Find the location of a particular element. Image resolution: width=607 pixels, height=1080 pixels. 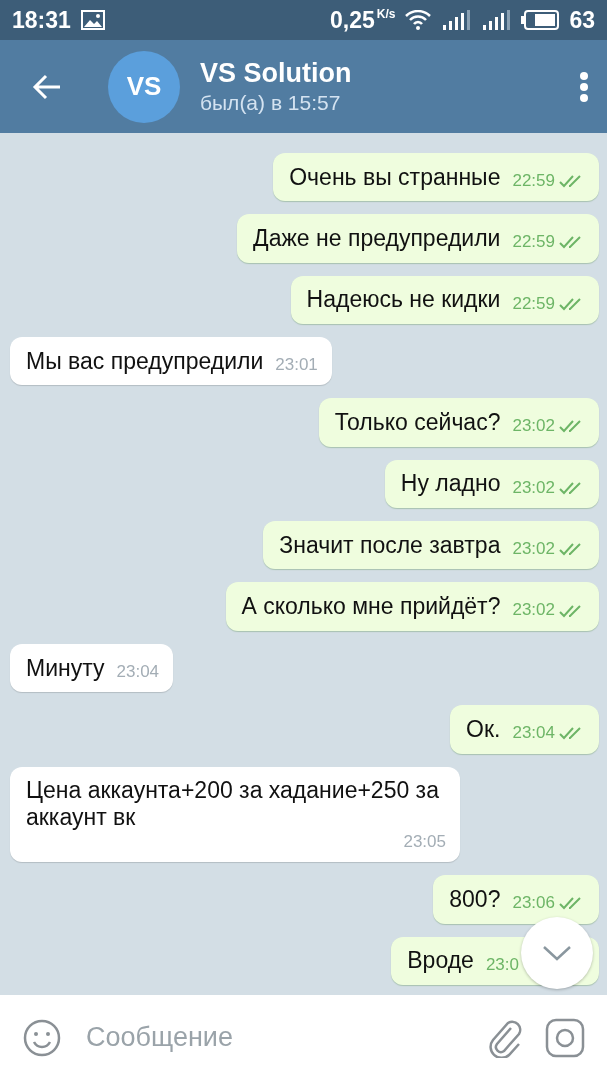

battery-percent: 63 is located at coordinates (582, 20).